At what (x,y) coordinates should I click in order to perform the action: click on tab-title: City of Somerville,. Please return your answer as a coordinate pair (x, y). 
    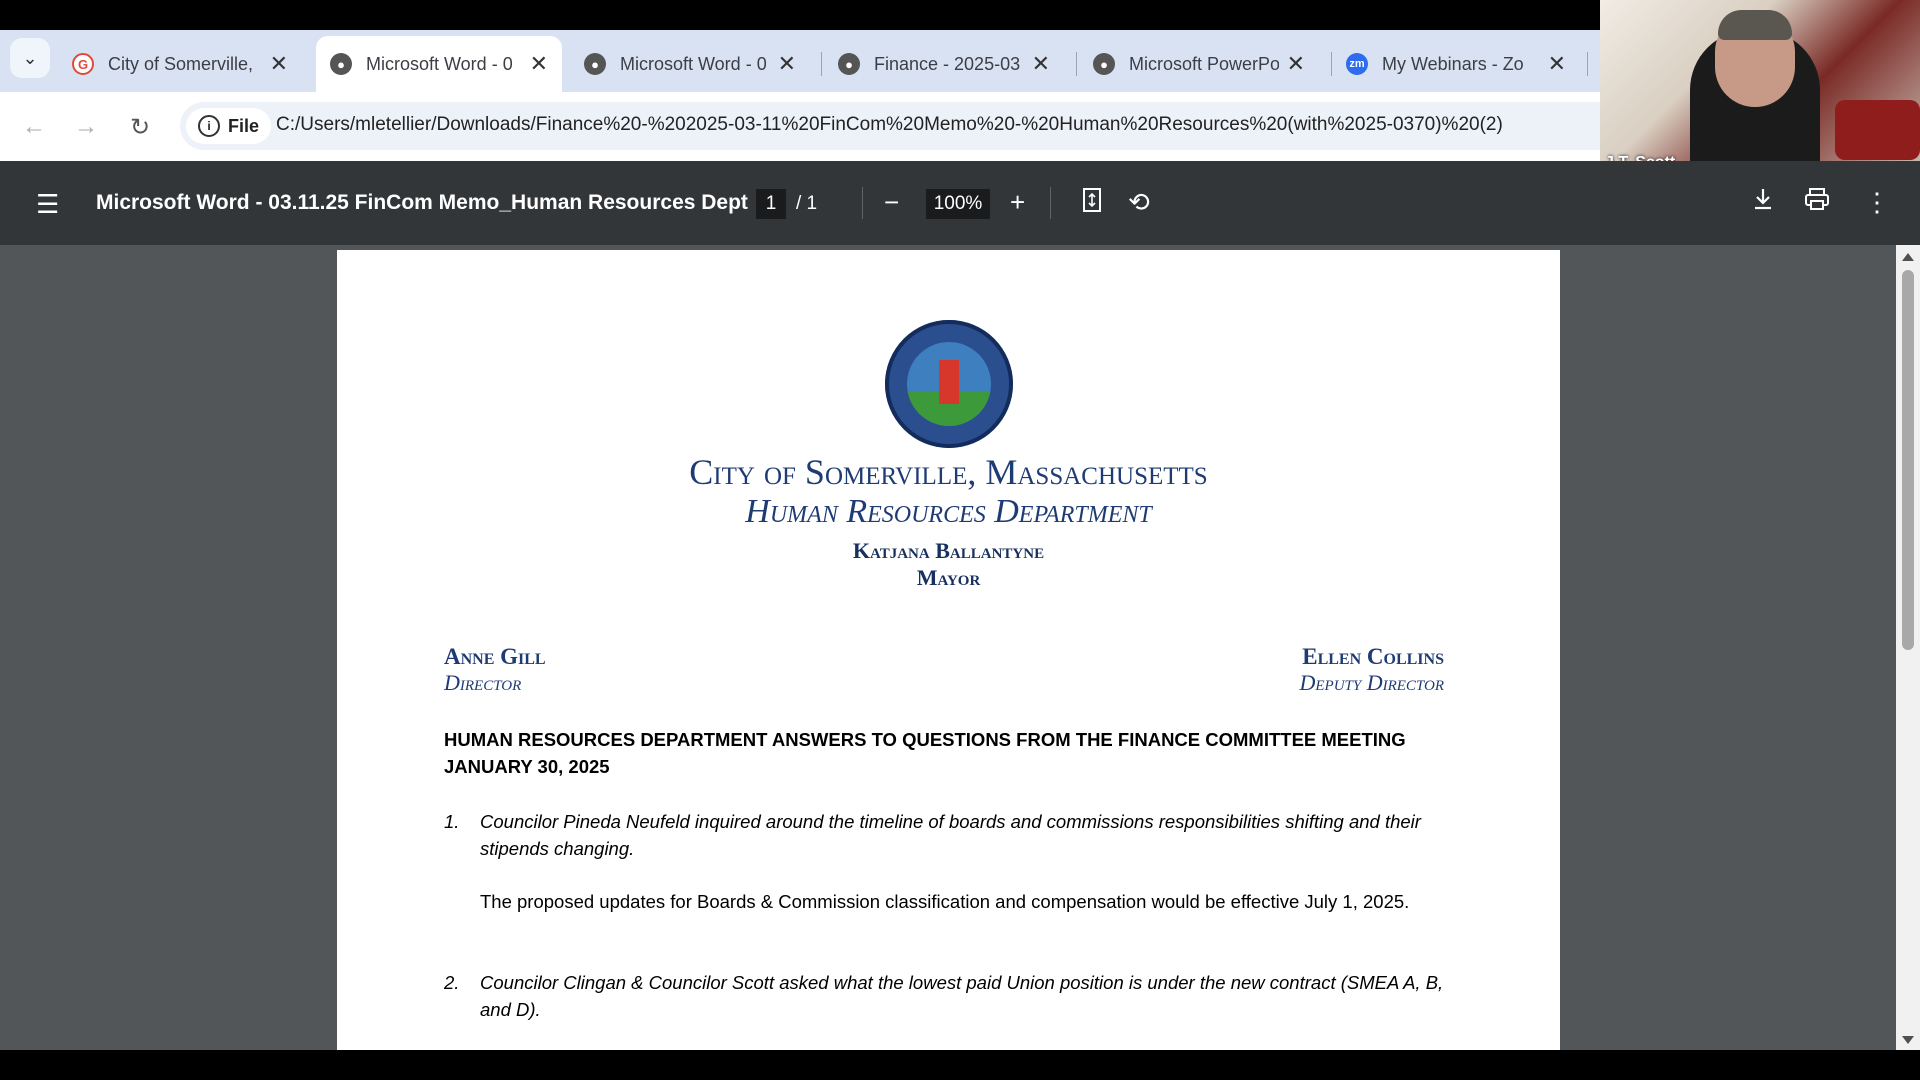
    Looking at the image, I should click on (181, 63).